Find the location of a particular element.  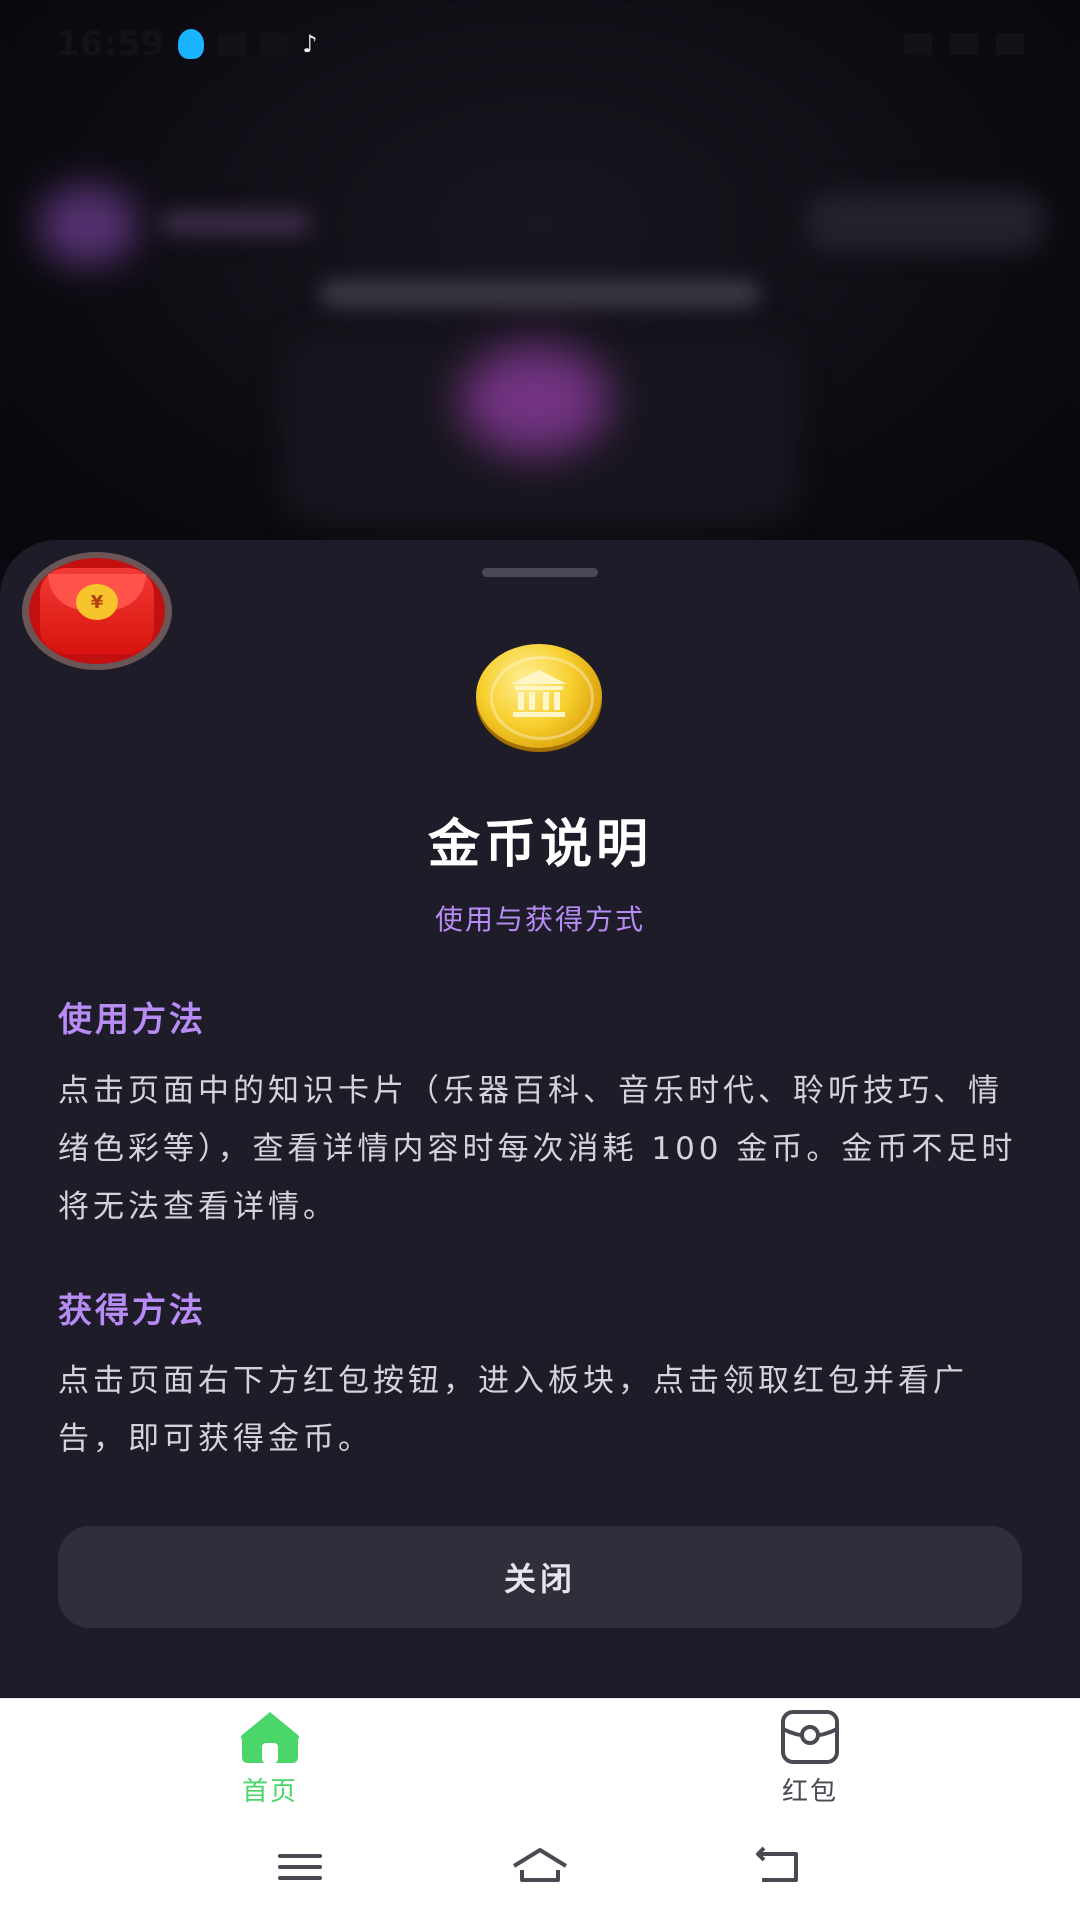

yuan-seal-icon: ¥ is located at coordinates (97, 602).